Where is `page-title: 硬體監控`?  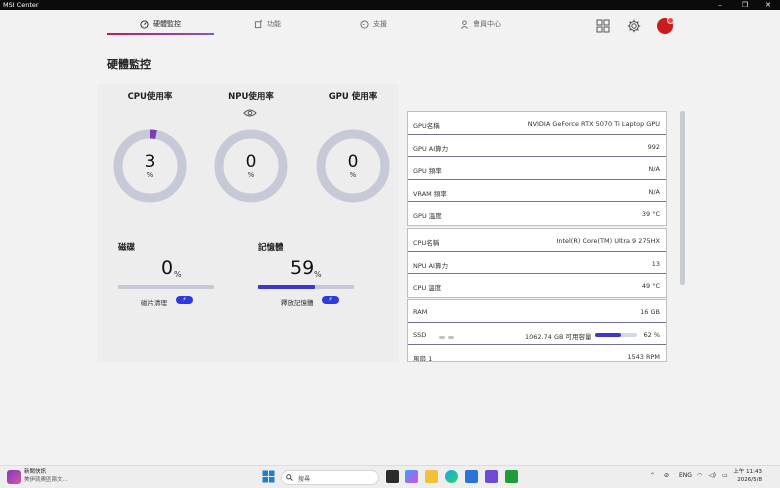
page-title: 硬體監控 is located at coordinates (129, 64).